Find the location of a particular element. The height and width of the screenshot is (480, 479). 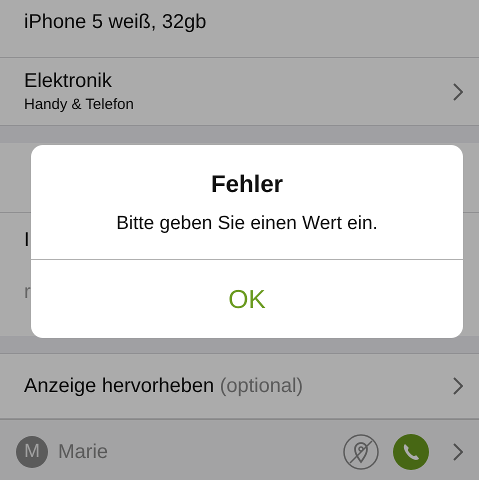

title-text: iPhone 5 weiß, 32gb is located at coordinates (115, 22).